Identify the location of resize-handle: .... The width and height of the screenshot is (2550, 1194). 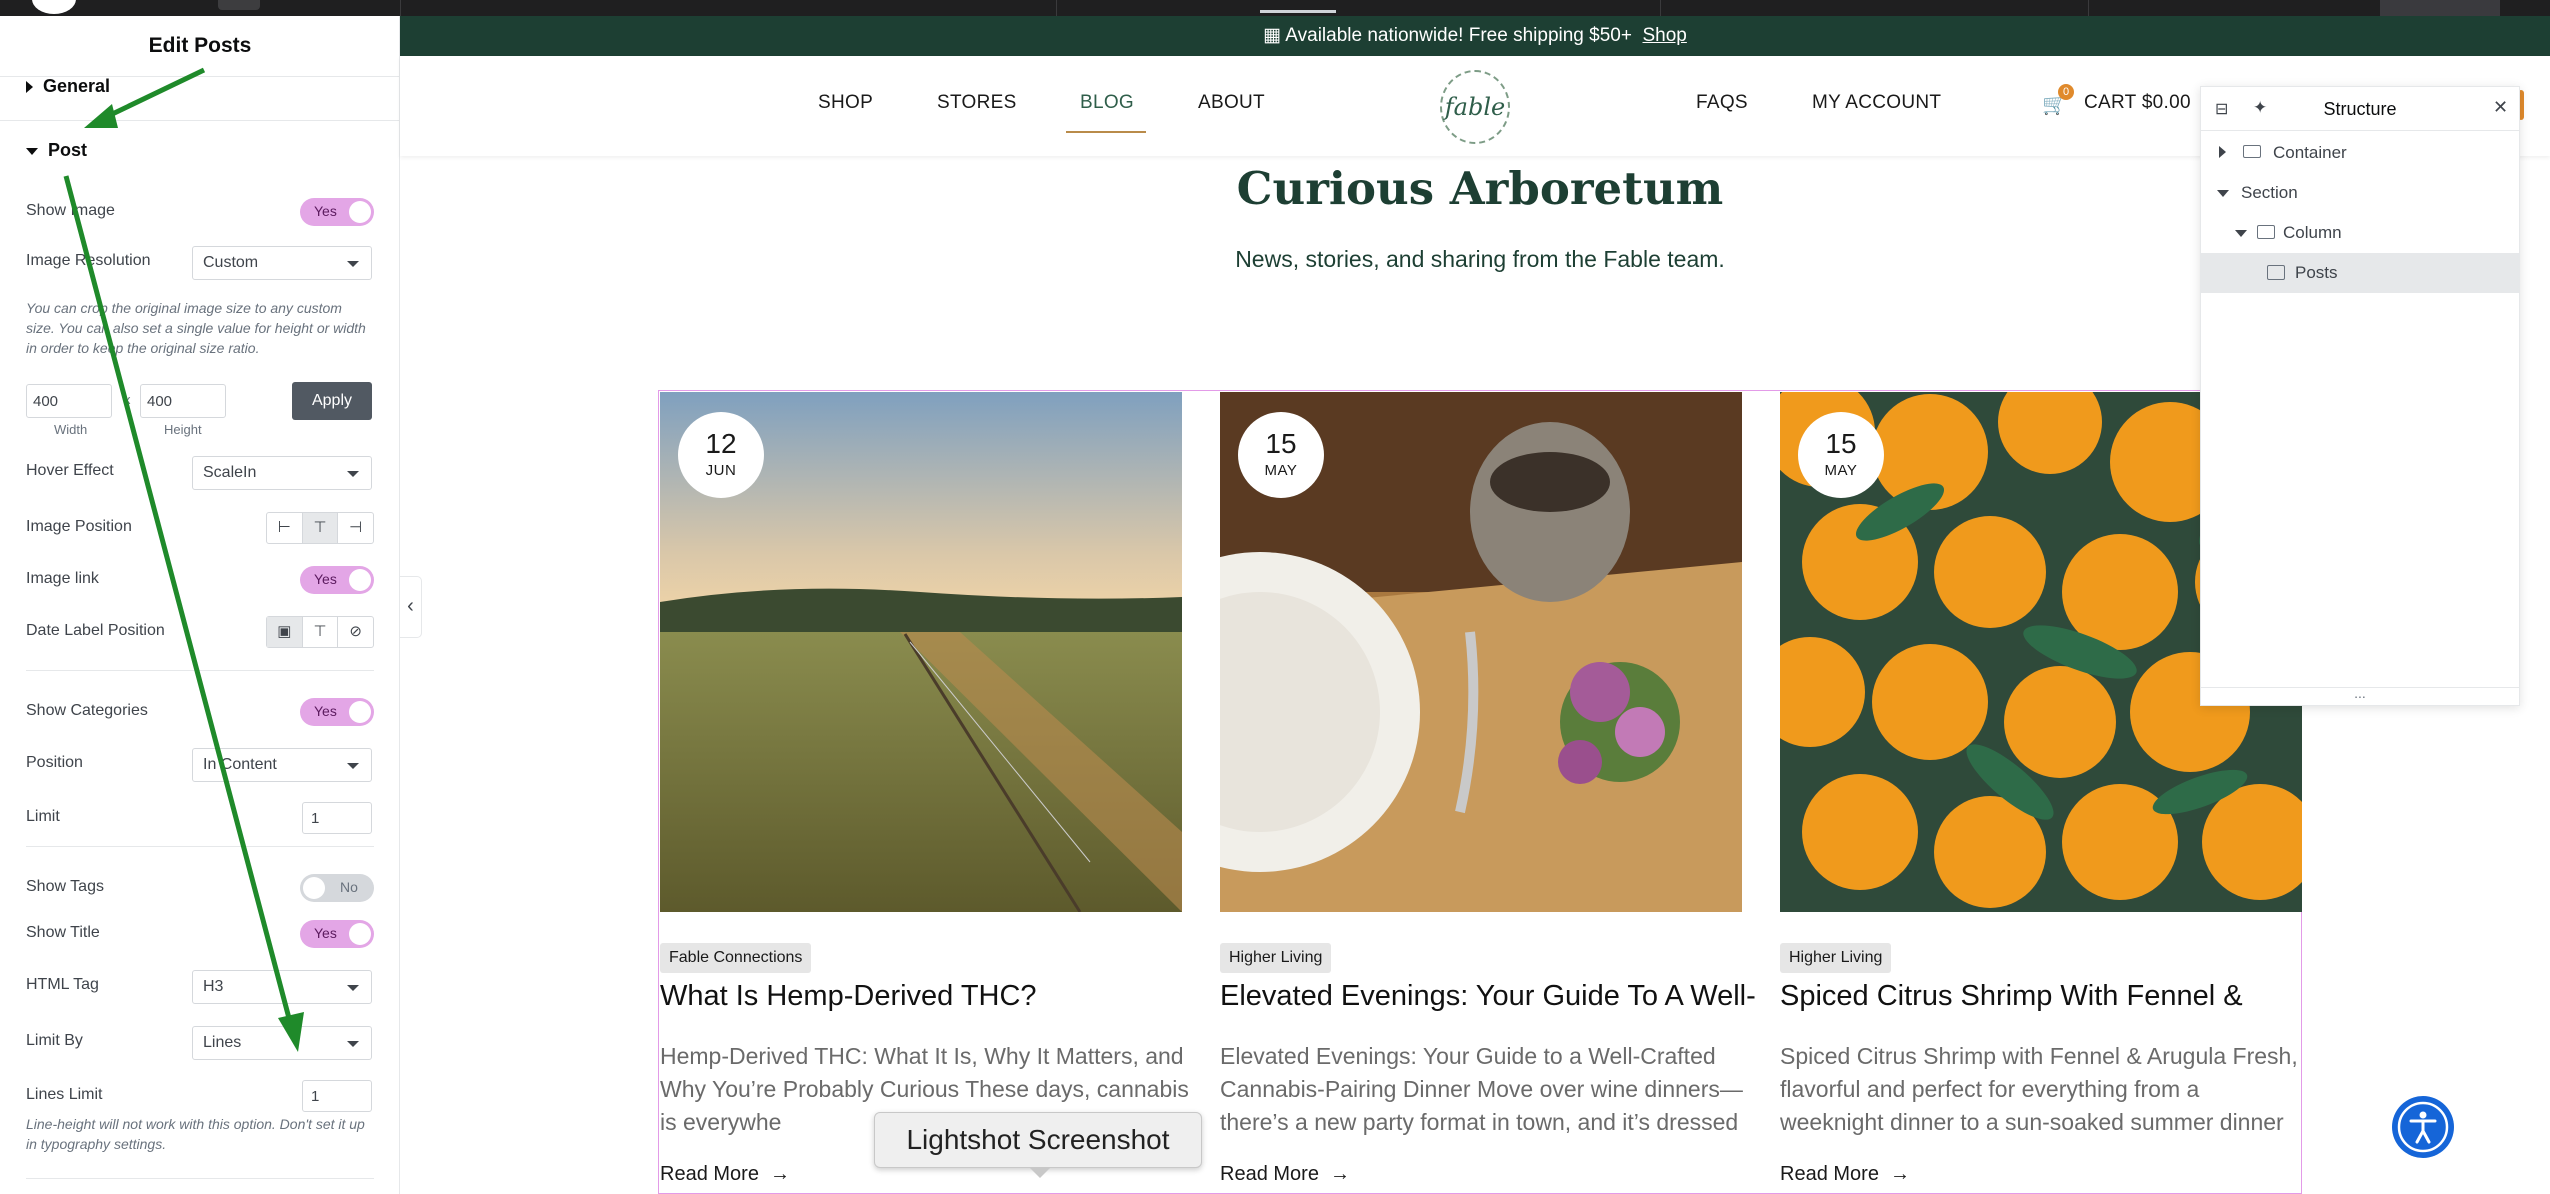
(2360, 693).